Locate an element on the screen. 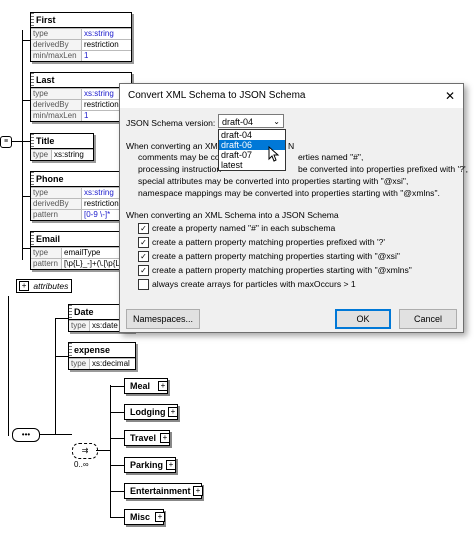 Image resolution: width=474 pixels, height=533 pixels. version-selected-value: draft-04 is located at coordinates (238, 122).